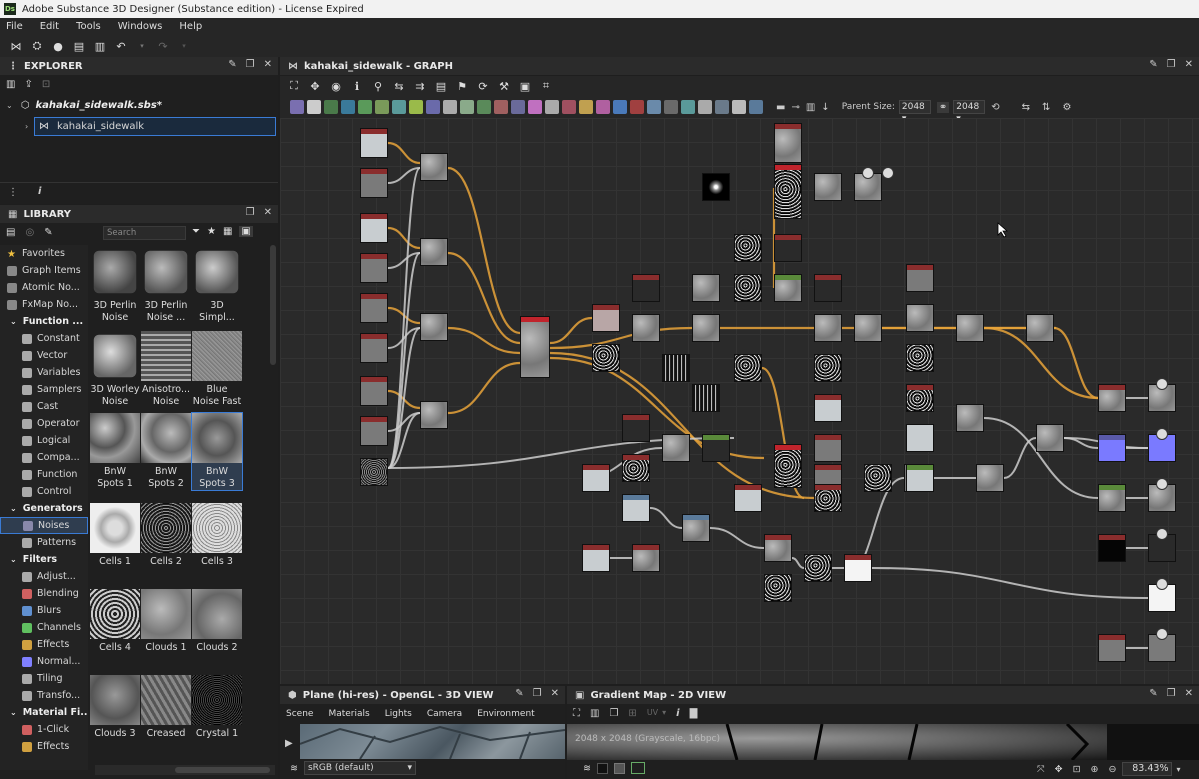 This screenshot has height=779, width=1199. What do you see at coordinates (166, 451) in the screenshot?
I see `library-thumbnail: BnW Spots 2` at bounding box center [166, 451].